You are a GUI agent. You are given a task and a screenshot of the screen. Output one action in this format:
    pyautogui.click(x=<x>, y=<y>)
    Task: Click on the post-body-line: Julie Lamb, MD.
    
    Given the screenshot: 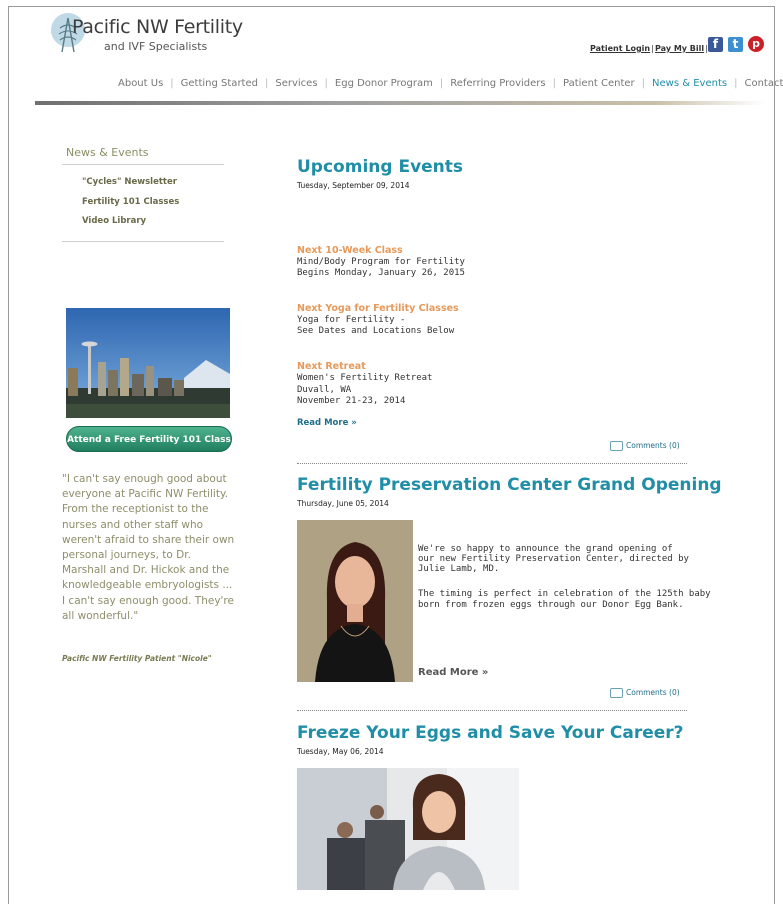 What is the action you would take?
    pyautogui.click(x=459, y=569)
    